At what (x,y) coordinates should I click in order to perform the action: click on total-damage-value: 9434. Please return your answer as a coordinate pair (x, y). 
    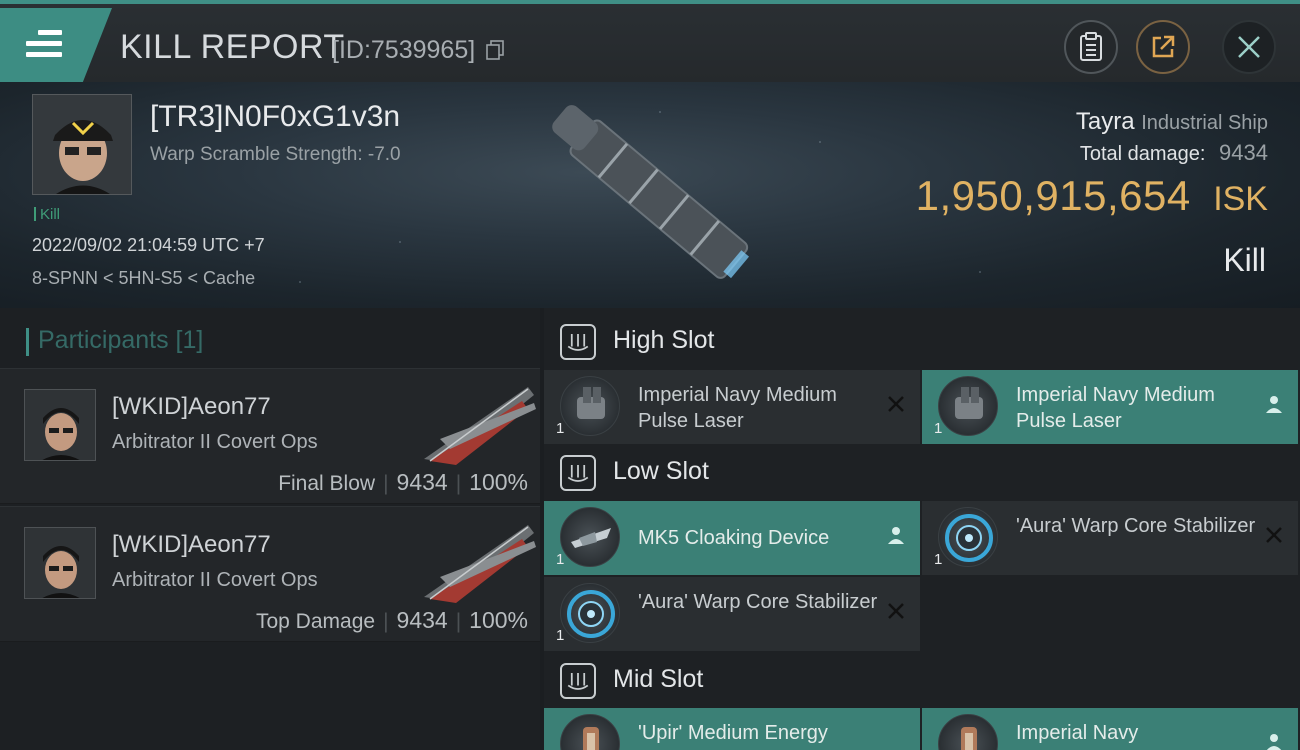
    Looking at the image, I should click on (1243, 152).